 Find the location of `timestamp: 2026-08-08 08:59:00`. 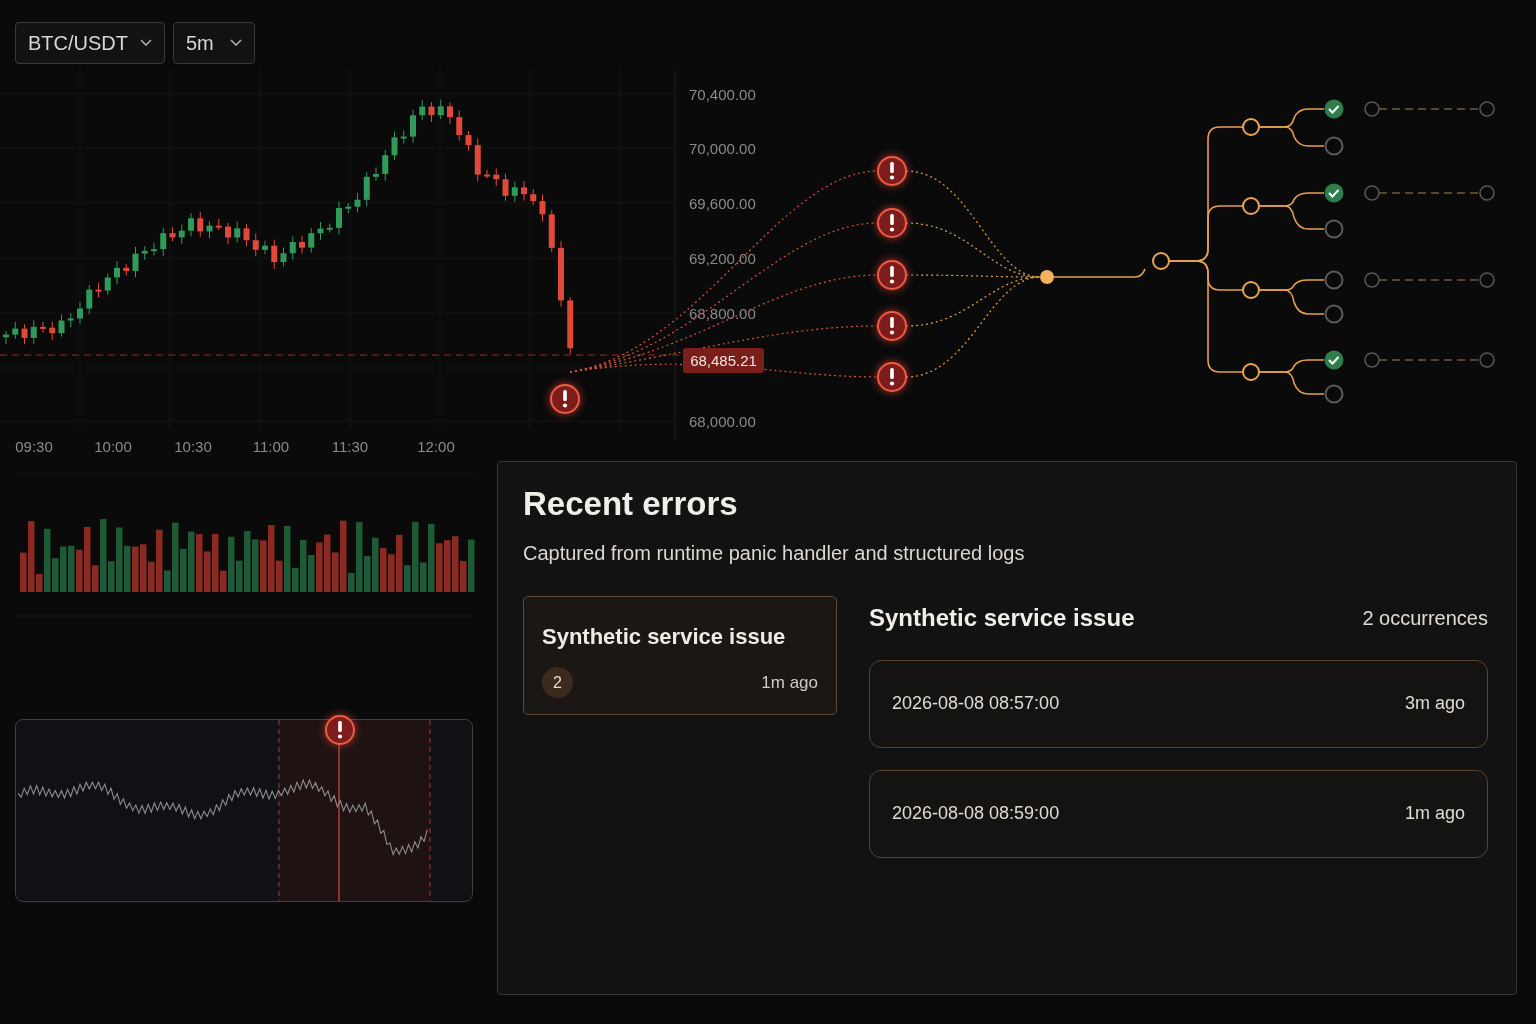

timestamp: 2026-08-08 08:59:00 is located at coordinates (976, 814).